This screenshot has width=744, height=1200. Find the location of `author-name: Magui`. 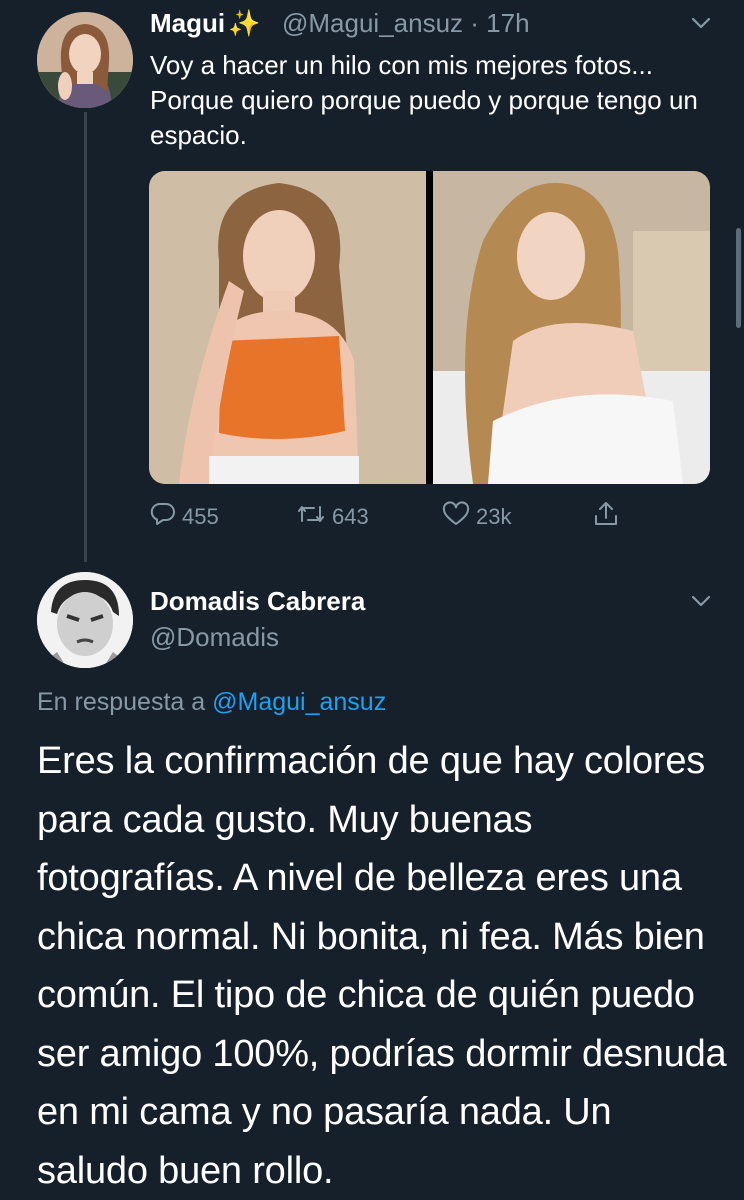

author-name: Magui is located at coordinates (187, 23).